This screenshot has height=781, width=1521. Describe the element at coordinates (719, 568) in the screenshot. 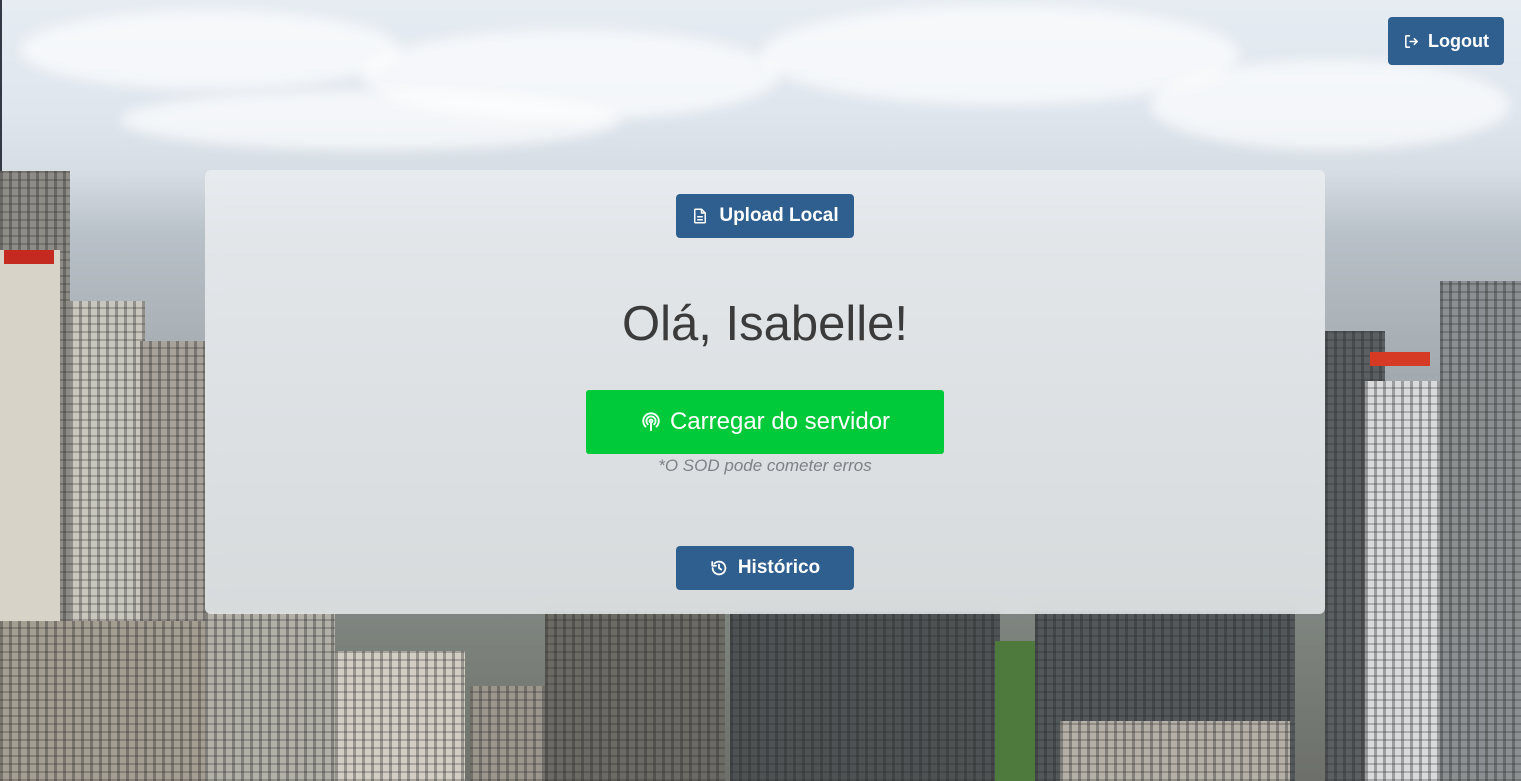

I see `history-icon` at that location.